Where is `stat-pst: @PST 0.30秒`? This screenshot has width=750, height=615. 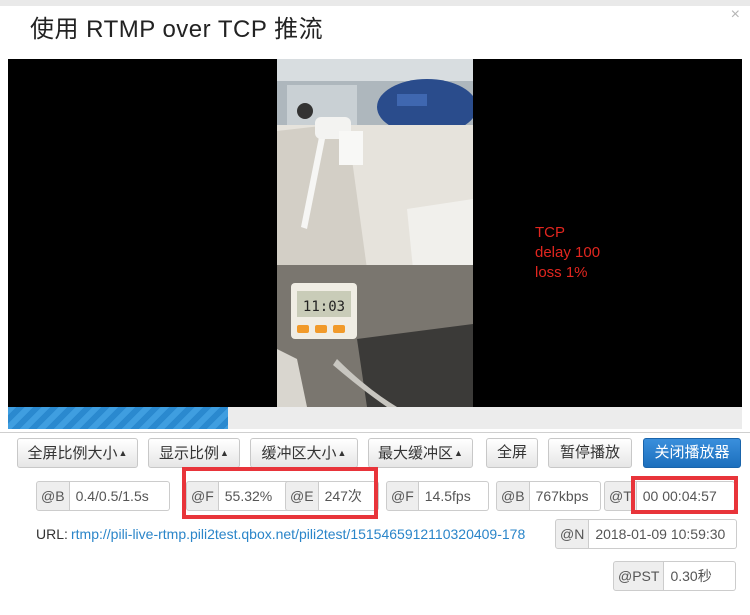
stat-pst: @PST 0.30秒 is located at coordinates (675, 576).